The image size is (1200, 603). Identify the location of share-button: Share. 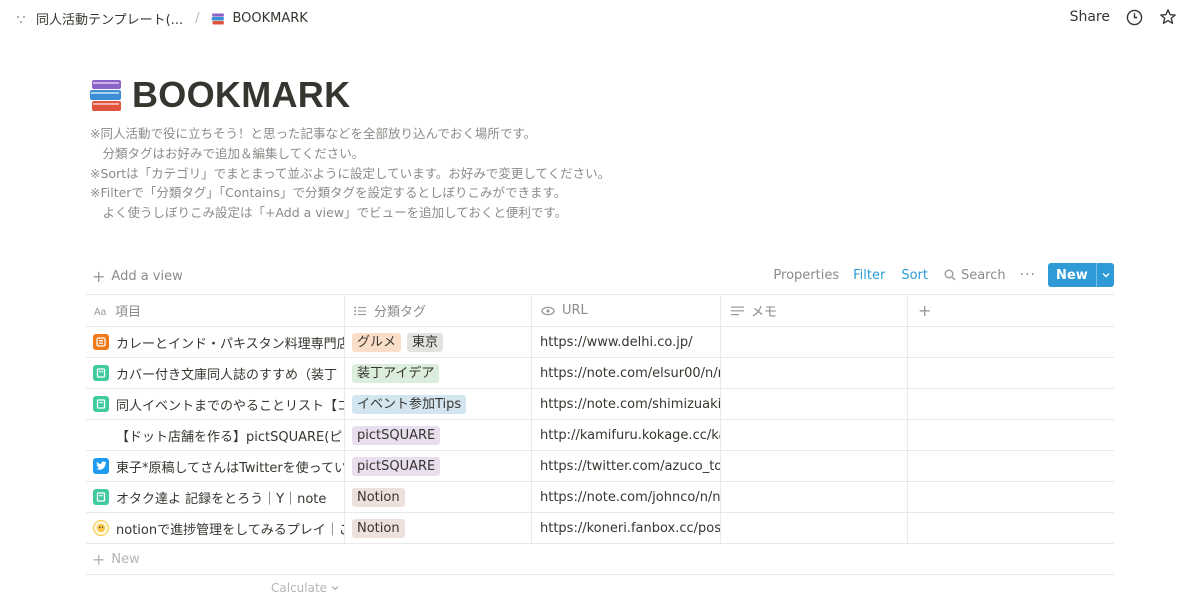
(1090, 17).